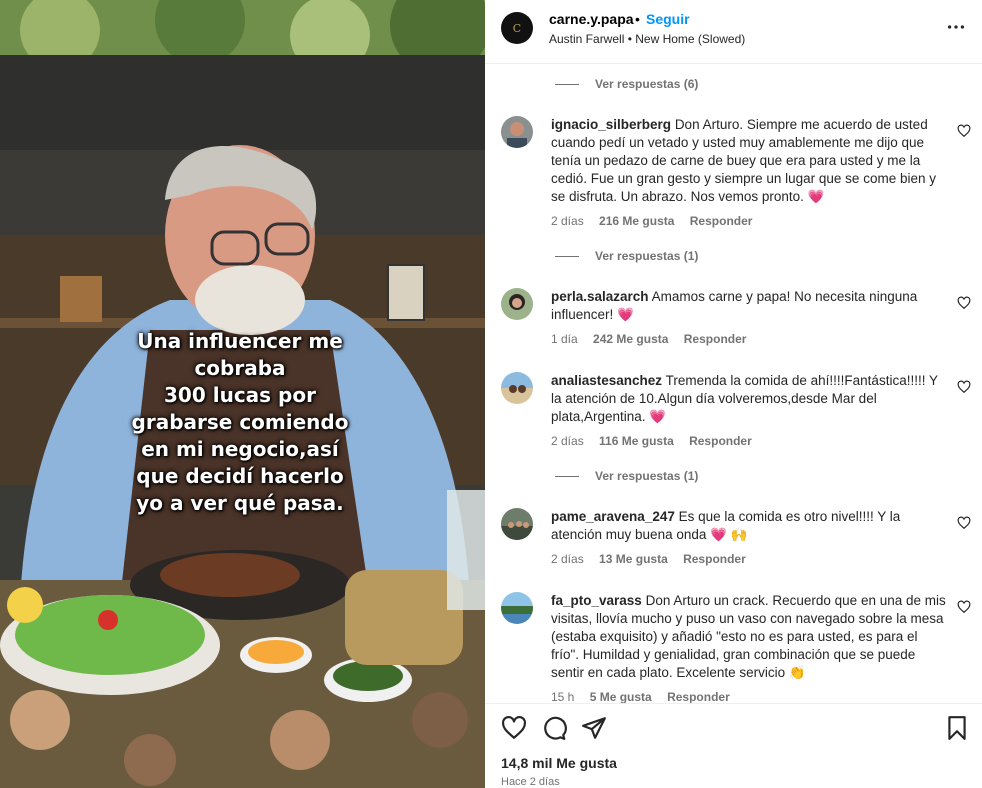 The height and width of the screenshot is (788, 982). I want to click on overlay-line: grabarse comiendo, so click(240, 422).